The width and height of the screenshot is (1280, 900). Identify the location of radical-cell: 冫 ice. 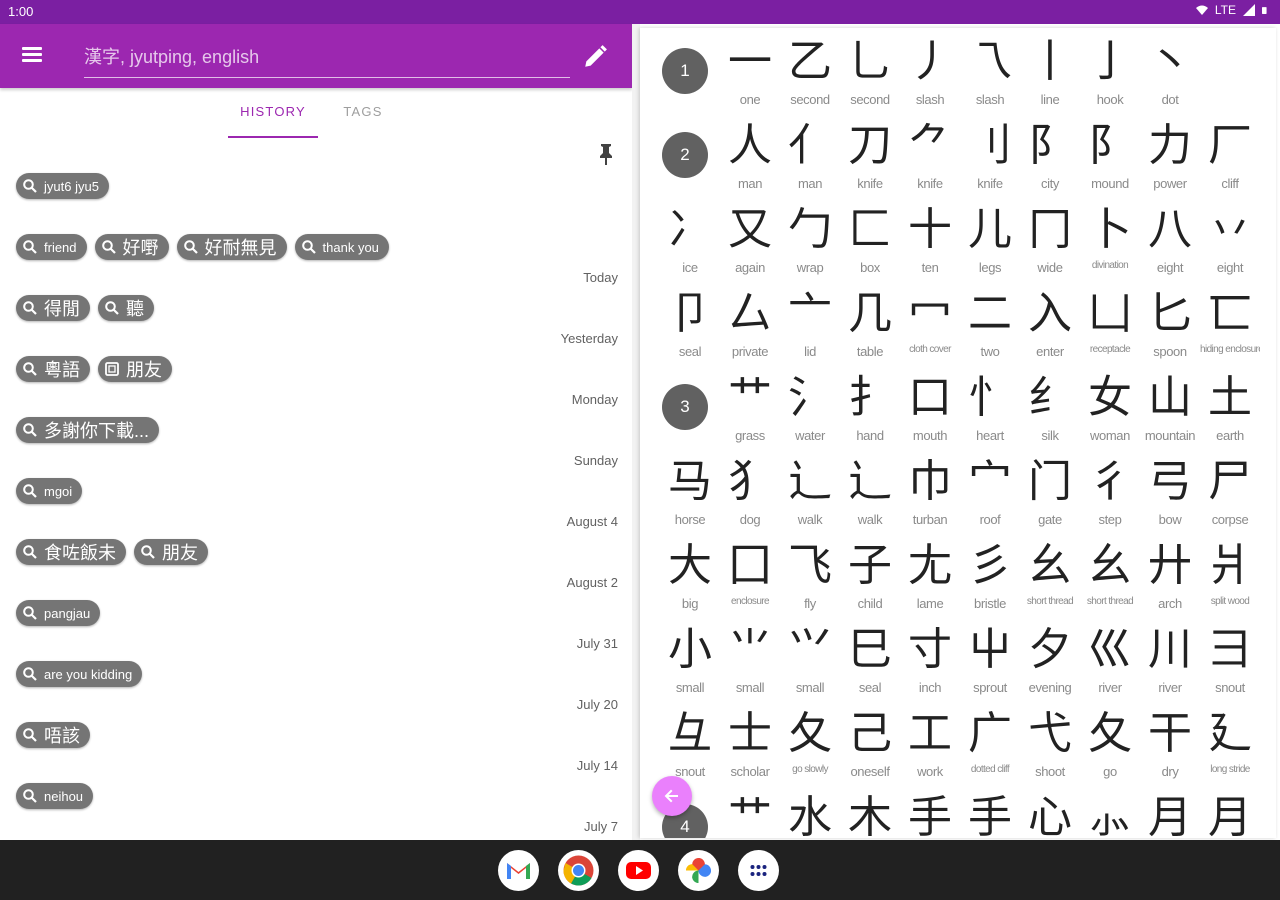
(690, 244).